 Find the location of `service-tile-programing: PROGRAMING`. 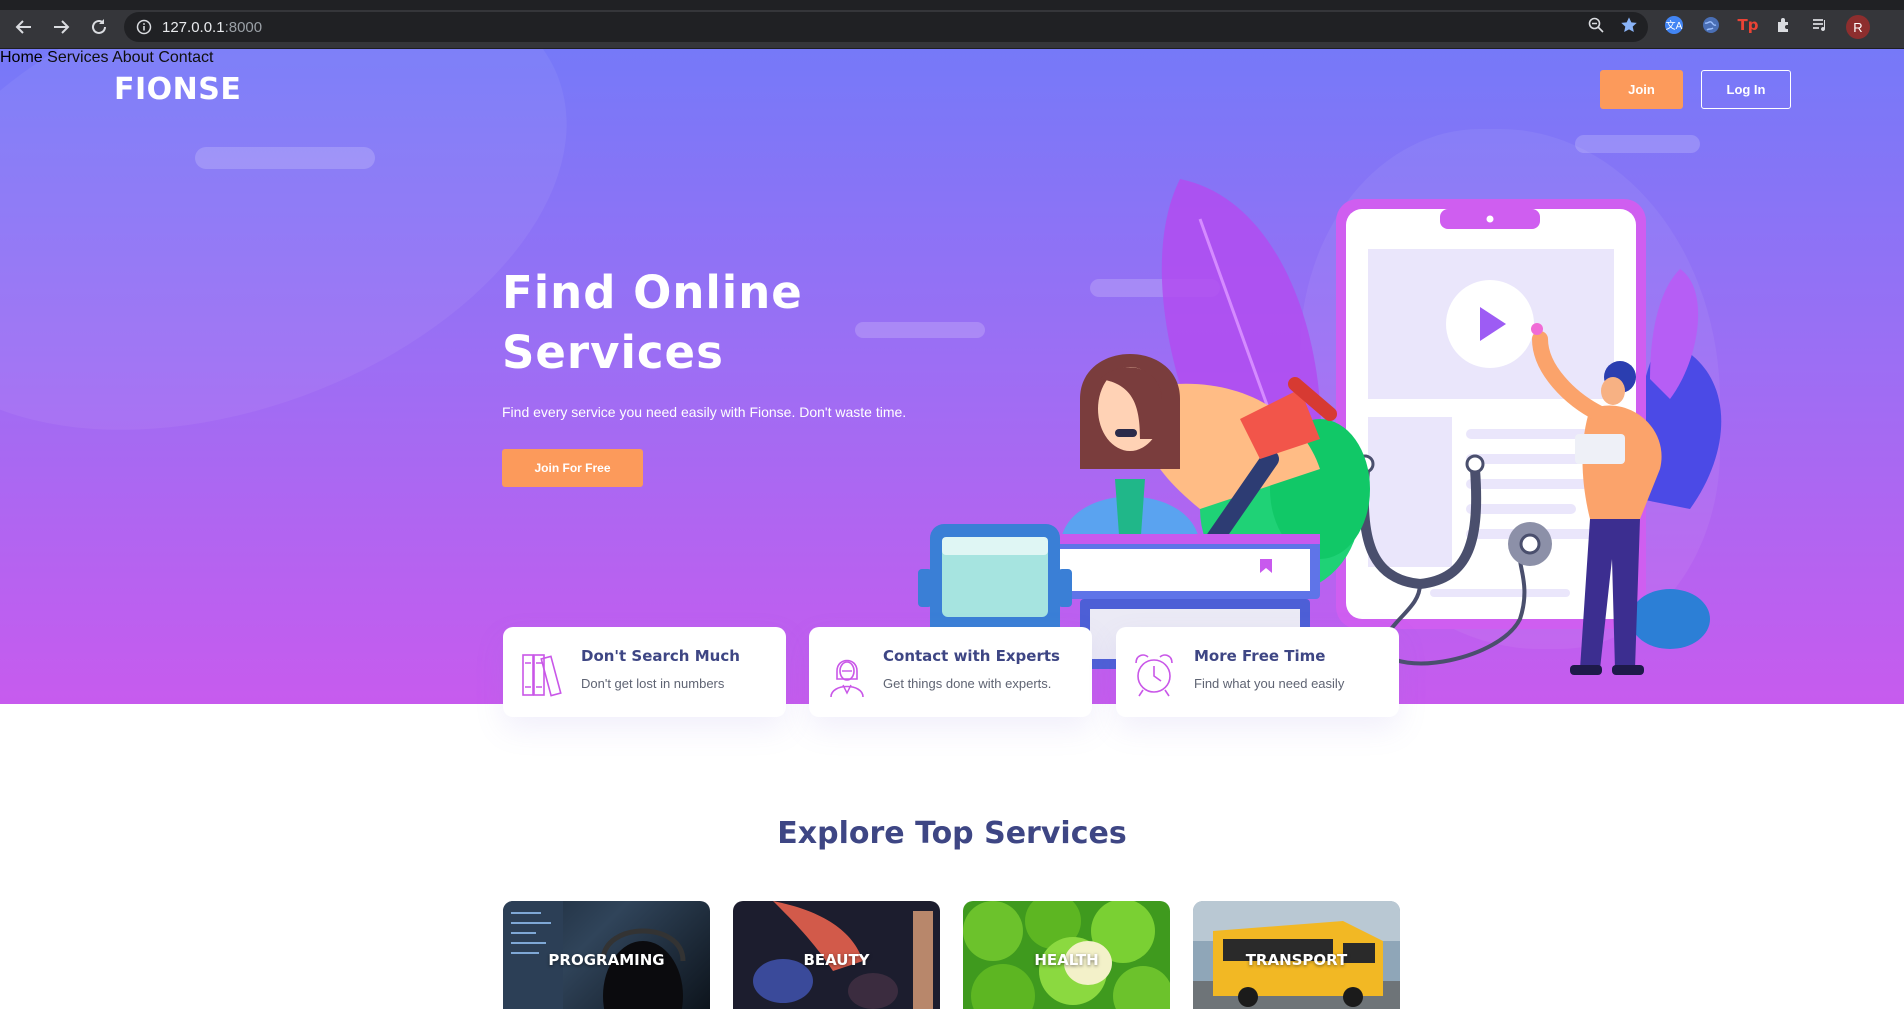

service-tile-programing: PROGRAMING is located at coordinates (606, 955).